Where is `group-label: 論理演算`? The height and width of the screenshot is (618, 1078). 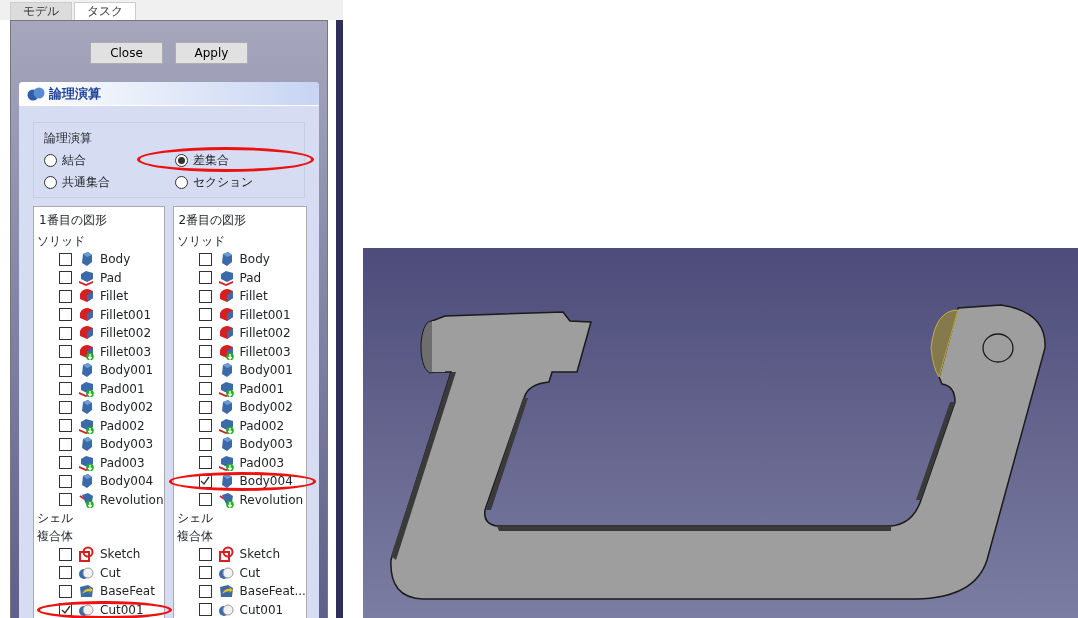
group-label: 論理演算 is located at coordinates (68, 138).